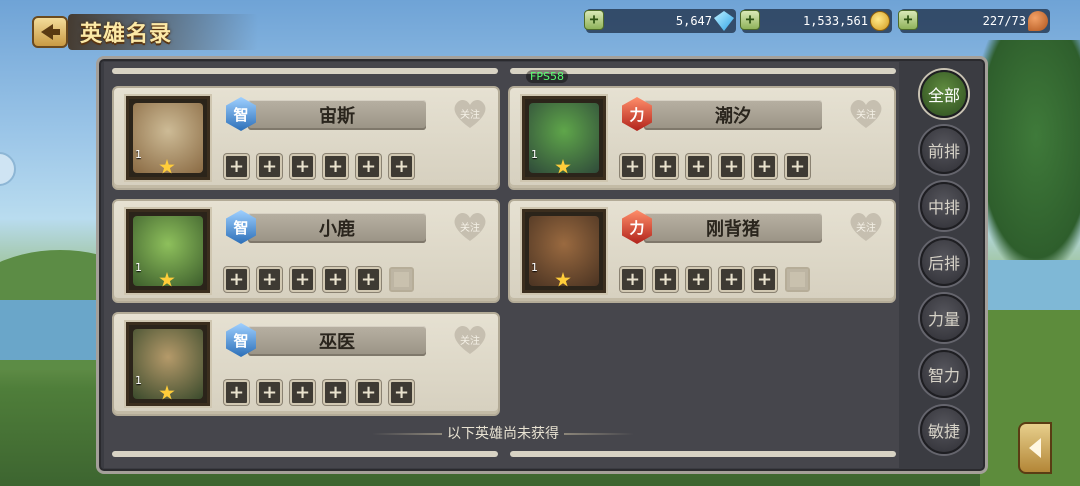 Image resolution: width=1080 pixels, height=486 pixels. I want to click on gold-counter: + 1,533,561, so click(816, 21).